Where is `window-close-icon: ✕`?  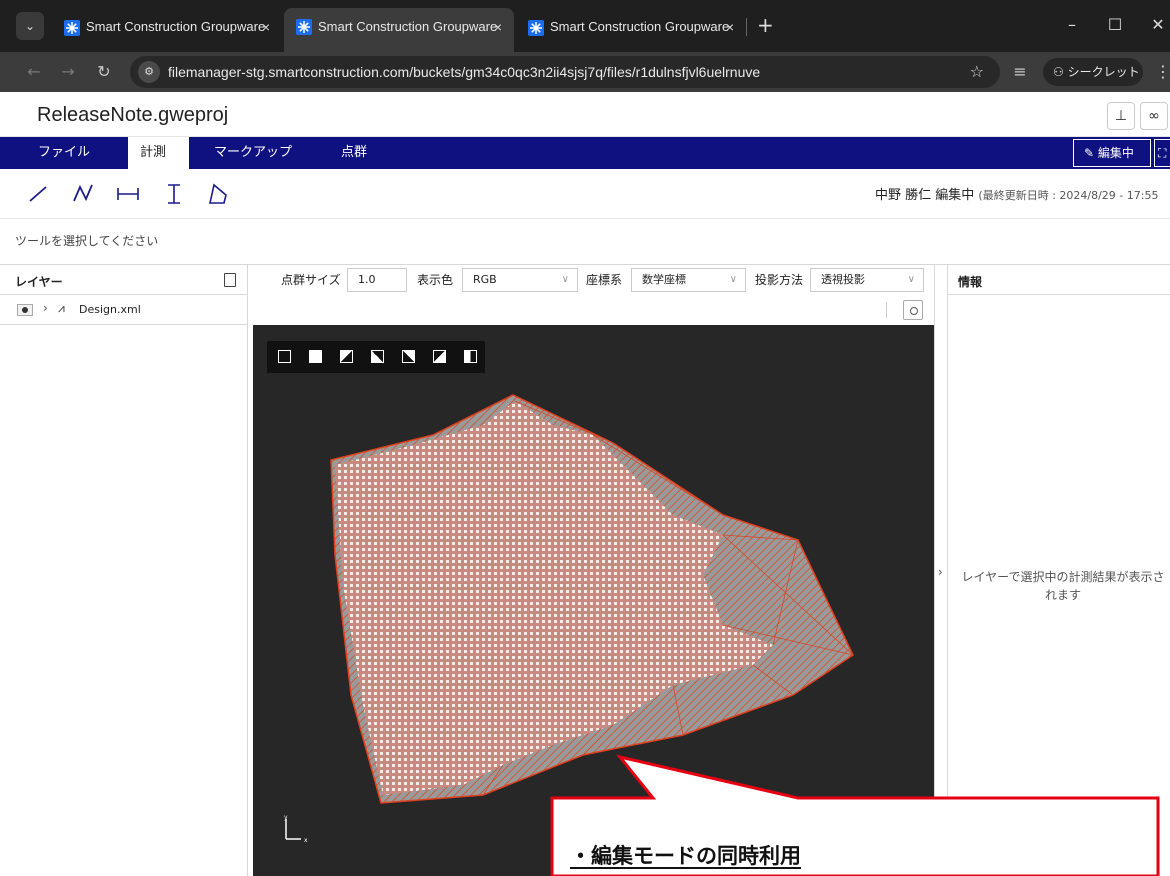
window-close-icon: ✕ is located at coordinates (1158, 25).